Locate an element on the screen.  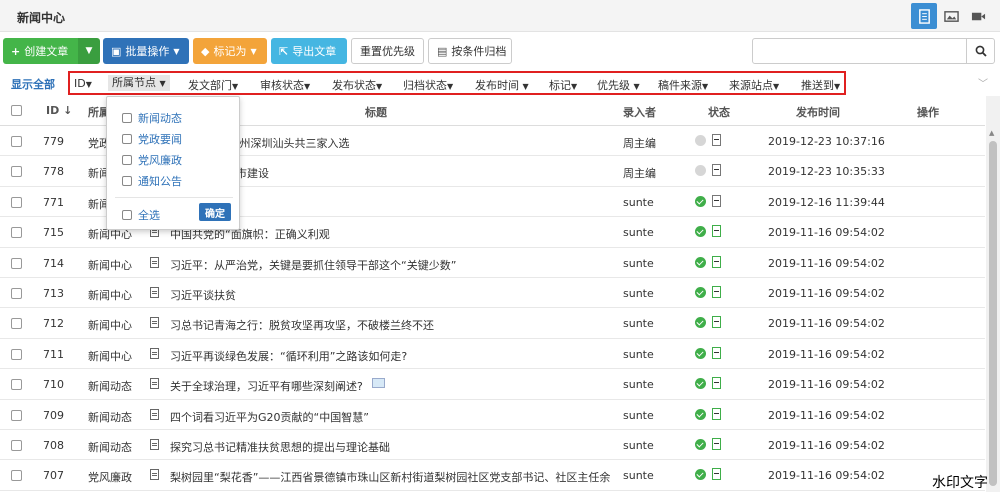
filter-node: 所属节点 ▼ is located at coordinates (139, 83).